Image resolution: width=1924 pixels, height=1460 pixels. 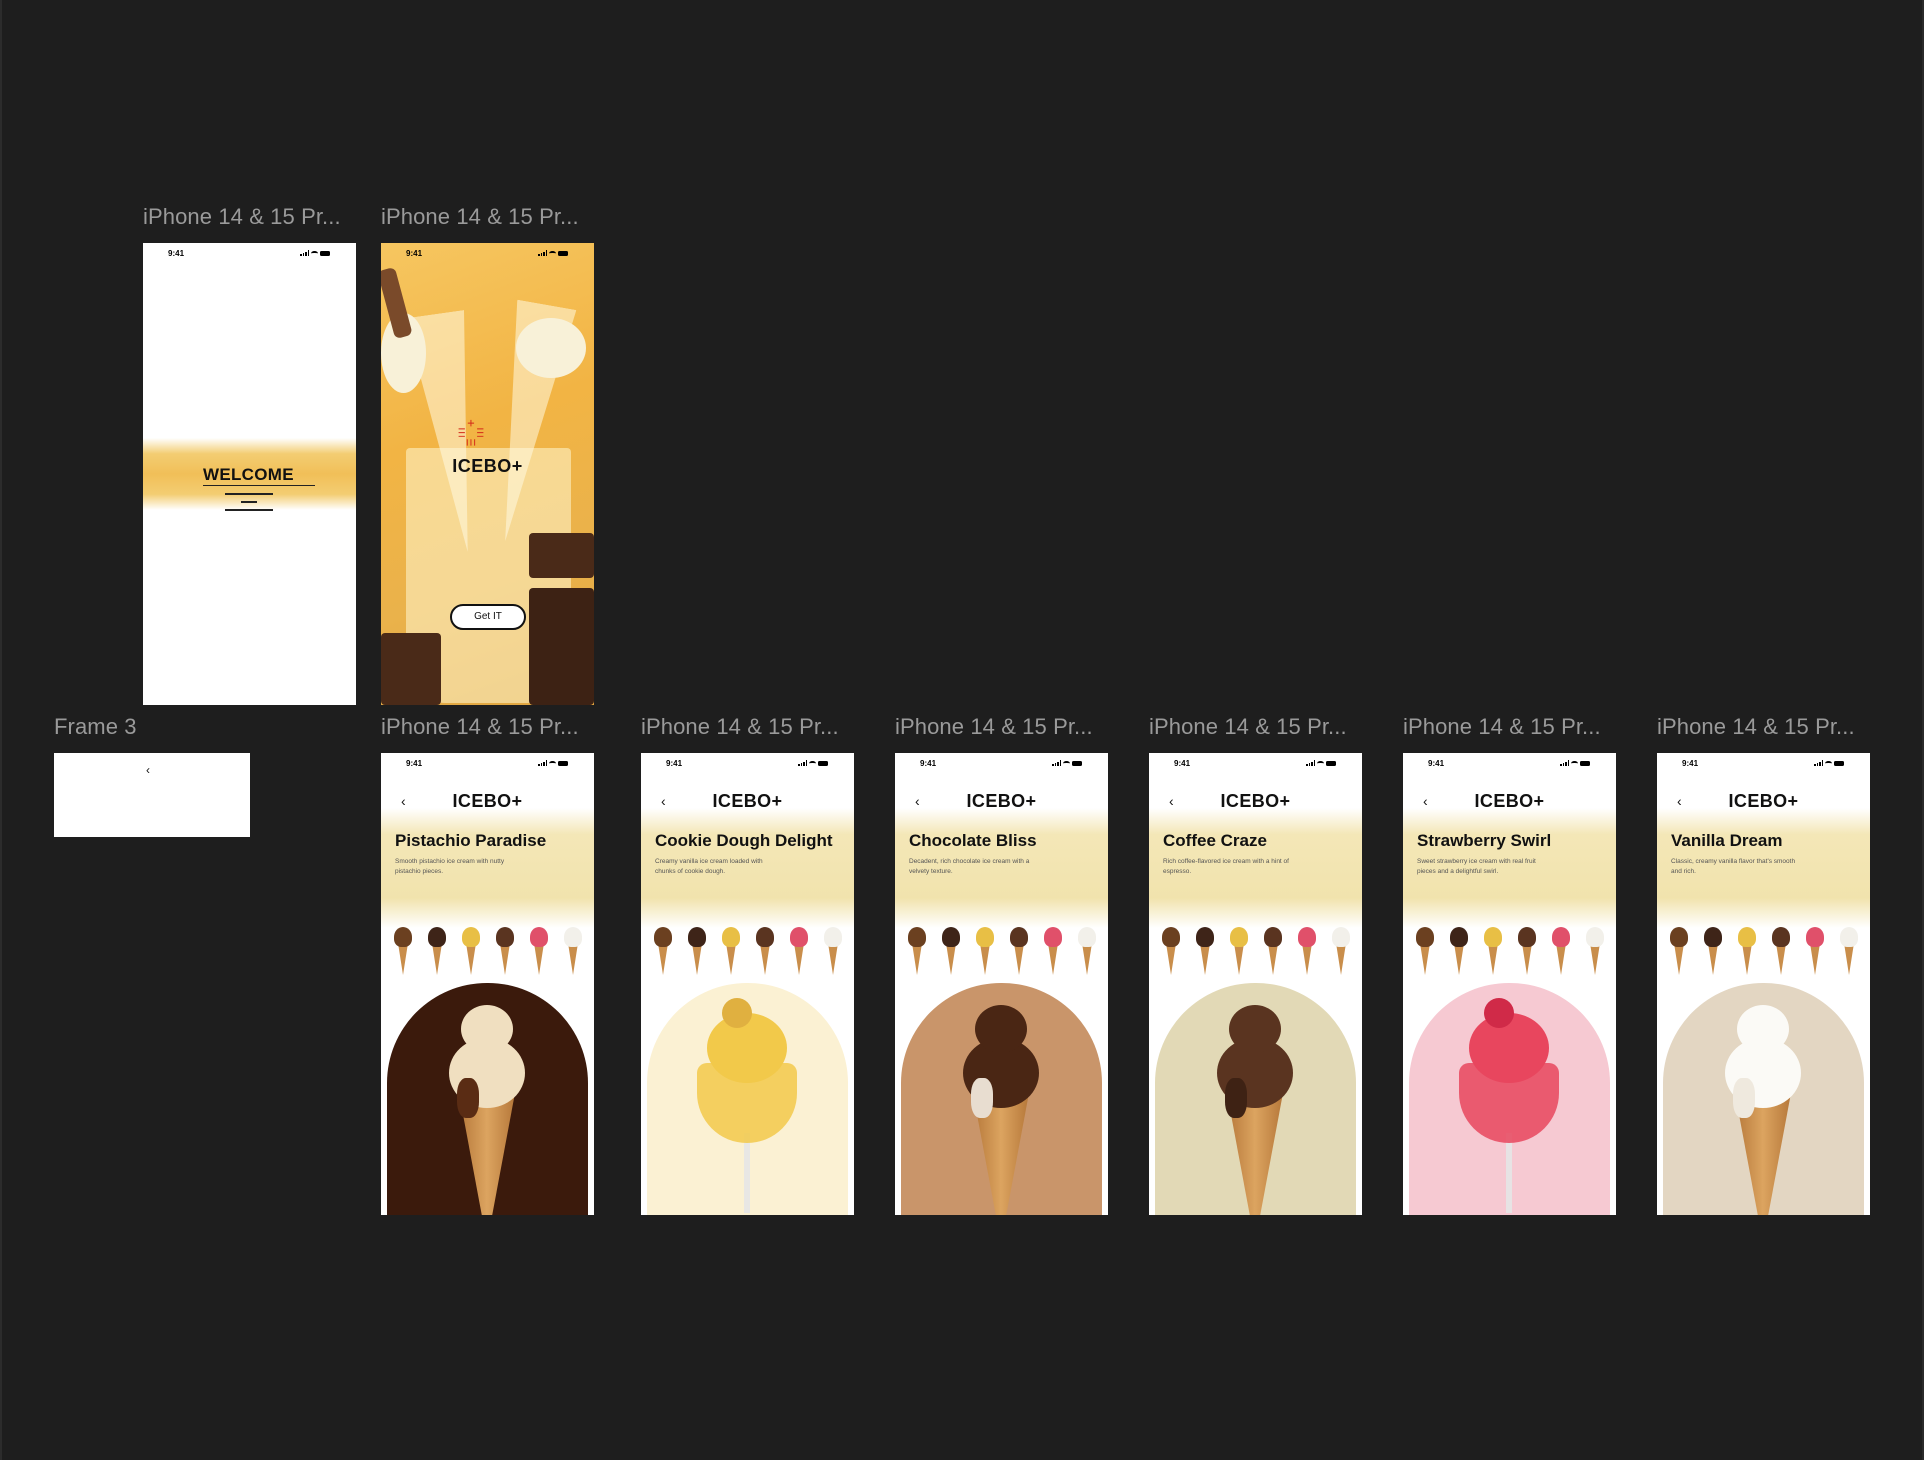 What do you see at coordinates (259, 485) in the screenshot?
I see `welcome-underline` at bounding box center [259, 485].